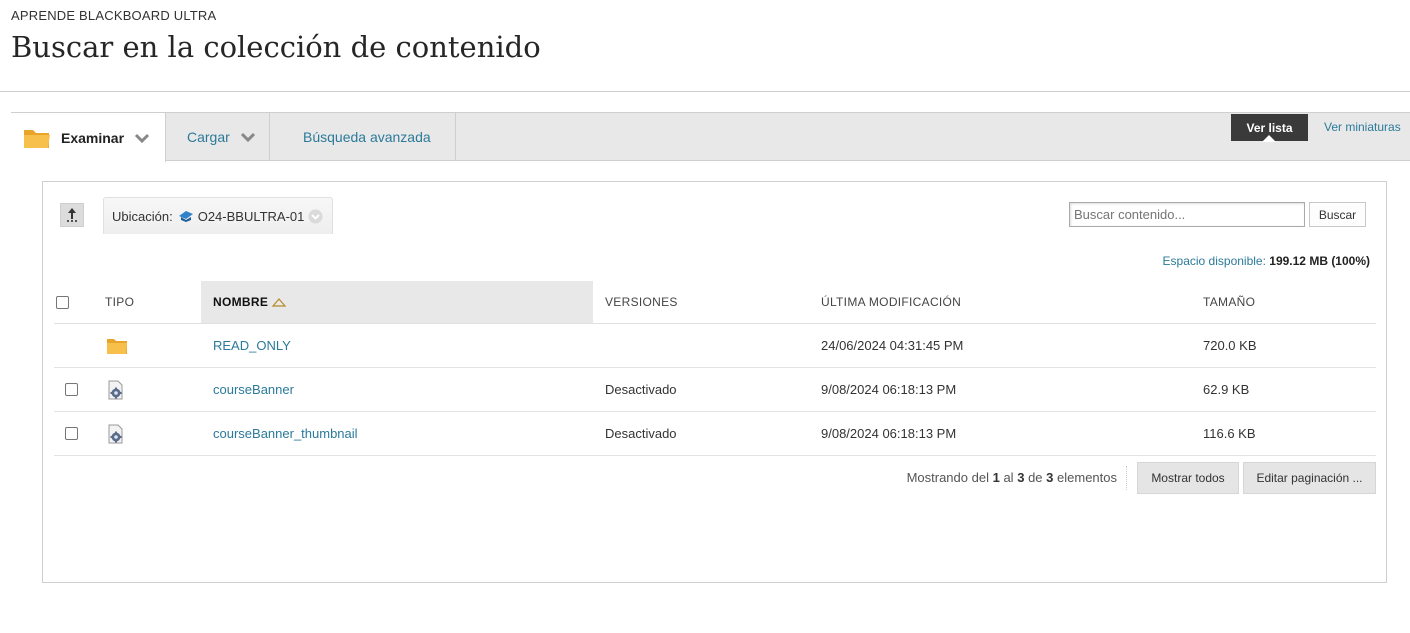 This screenshot has width=1410, height=633. I want to click on tab-examinar-label: Examinar, so click(93, 137).